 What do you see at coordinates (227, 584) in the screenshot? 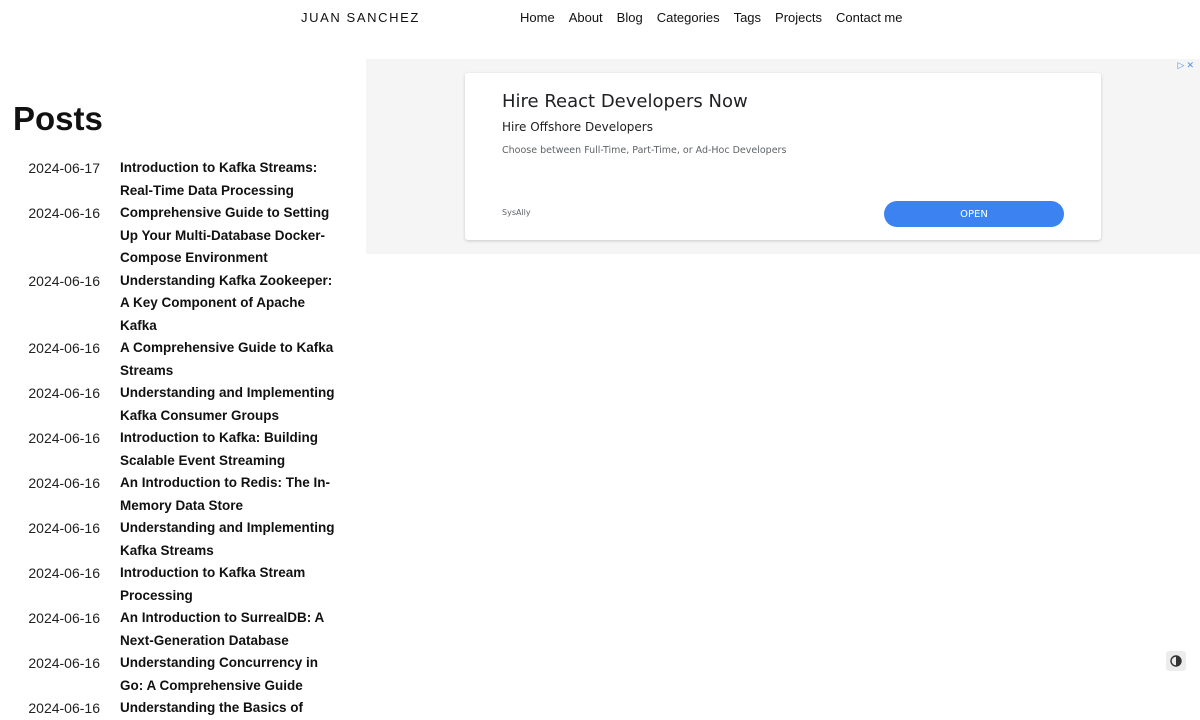
I see `post-title-link: Introduction to Kafka Stream Processing` at bounding box center [227, 584].